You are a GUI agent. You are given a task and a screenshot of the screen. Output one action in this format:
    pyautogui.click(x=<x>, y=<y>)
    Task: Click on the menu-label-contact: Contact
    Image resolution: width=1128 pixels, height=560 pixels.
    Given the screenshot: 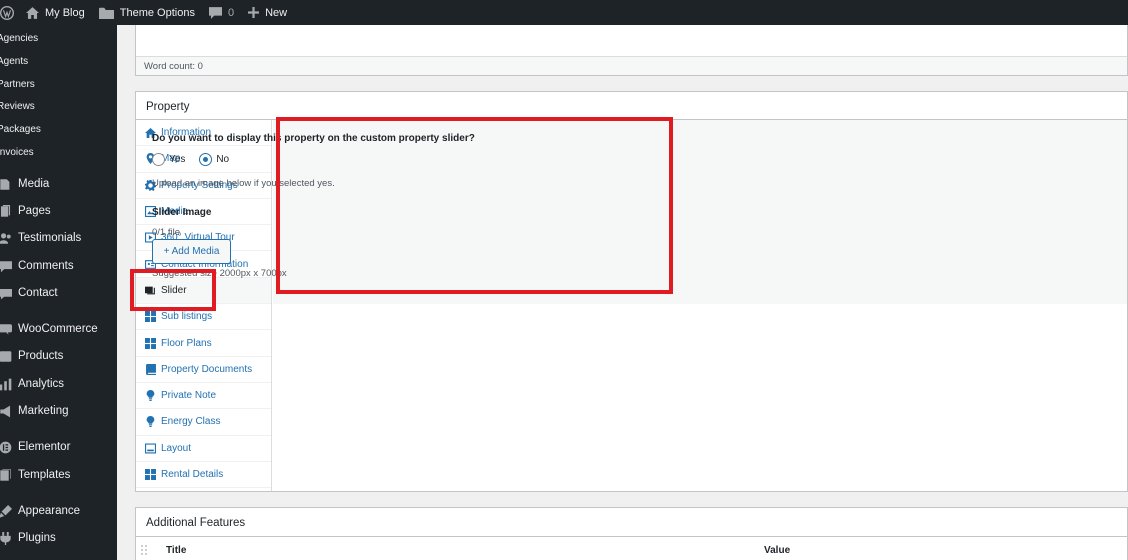 What is the action you would take?
    pyautogui.click(x=38, y=293)
    